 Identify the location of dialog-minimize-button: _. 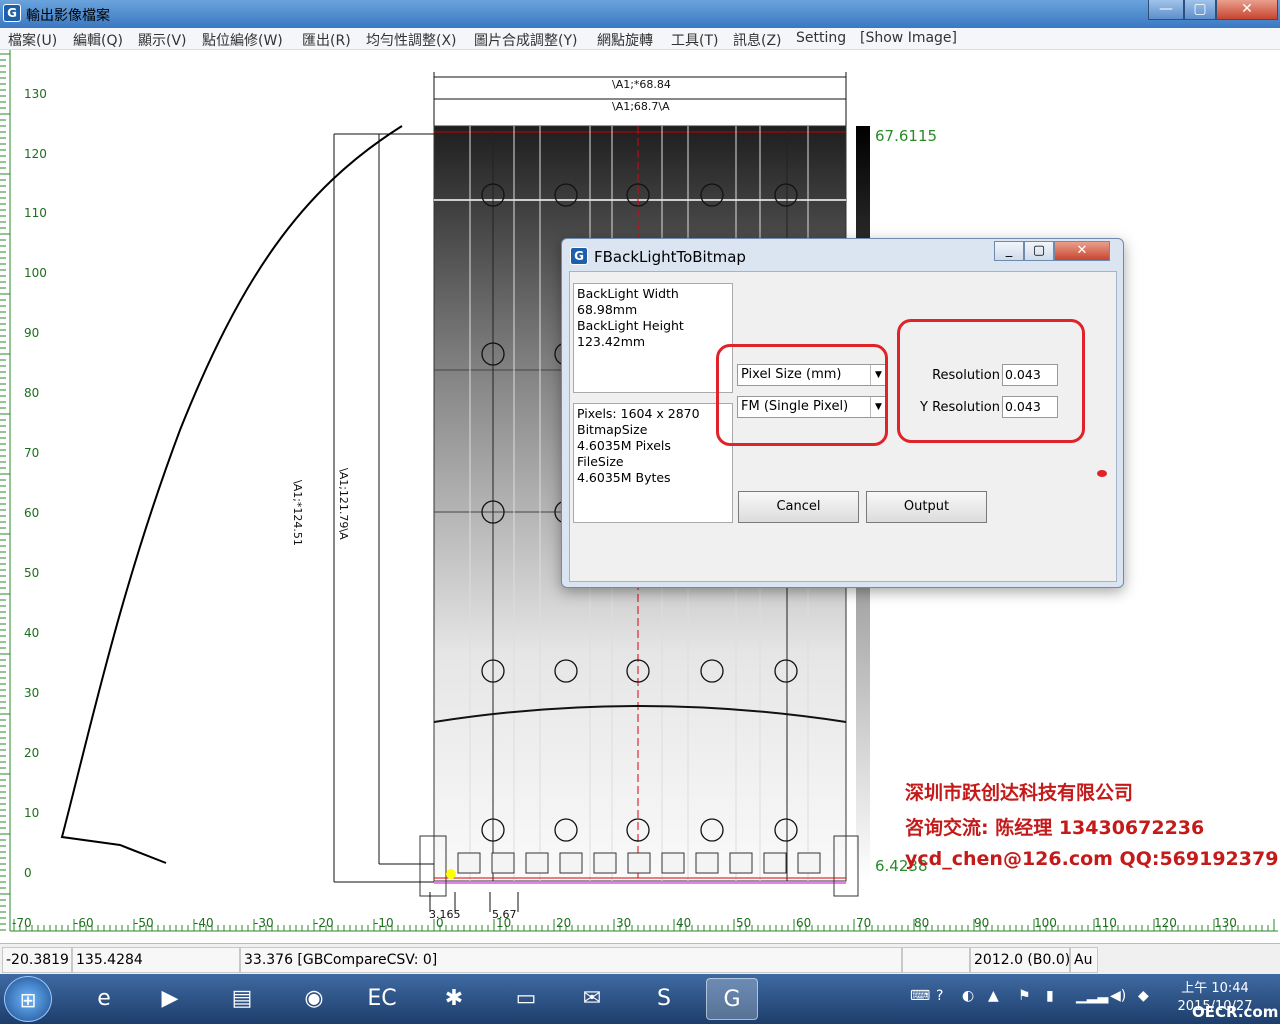
(1009, 251).